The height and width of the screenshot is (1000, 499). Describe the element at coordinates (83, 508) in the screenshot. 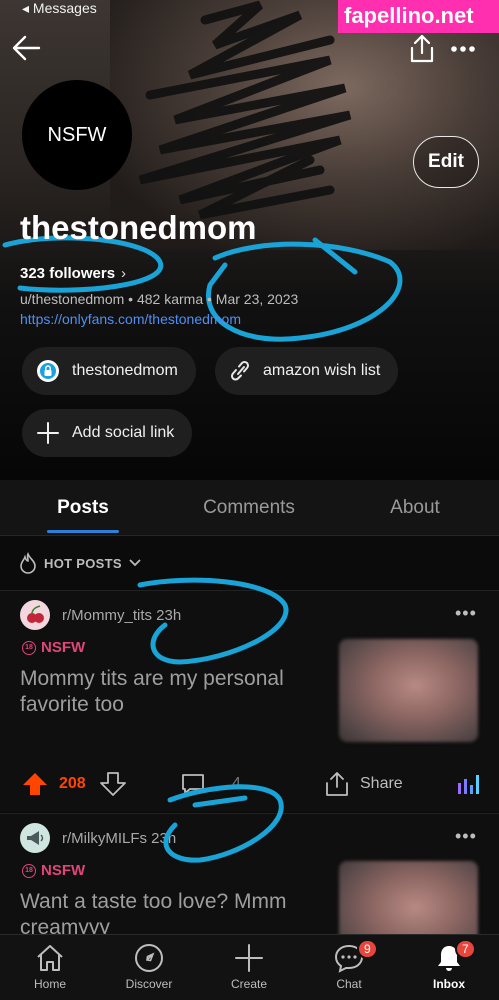

I see `tab-posts: Posts` at that location.